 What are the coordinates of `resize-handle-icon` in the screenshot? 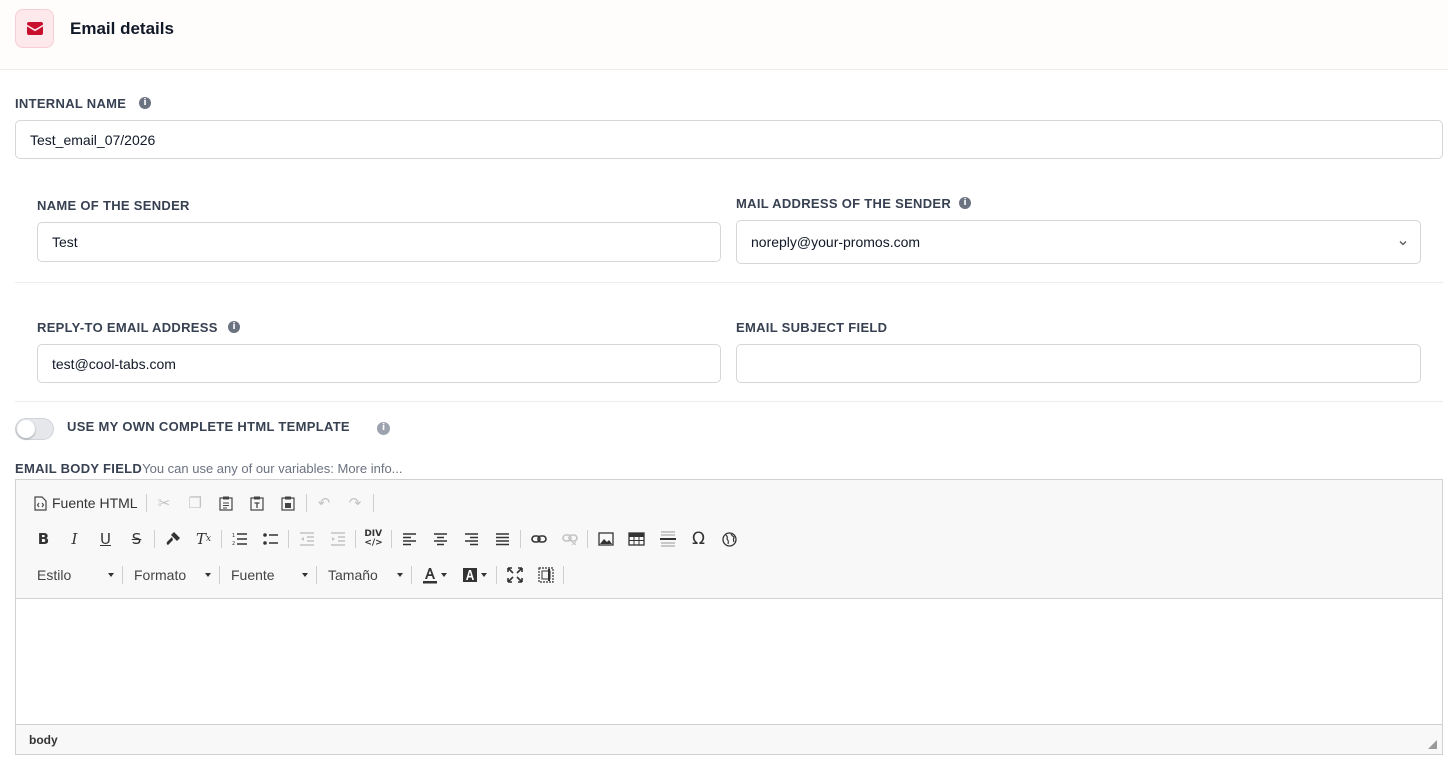 It's located at (1432, 744).